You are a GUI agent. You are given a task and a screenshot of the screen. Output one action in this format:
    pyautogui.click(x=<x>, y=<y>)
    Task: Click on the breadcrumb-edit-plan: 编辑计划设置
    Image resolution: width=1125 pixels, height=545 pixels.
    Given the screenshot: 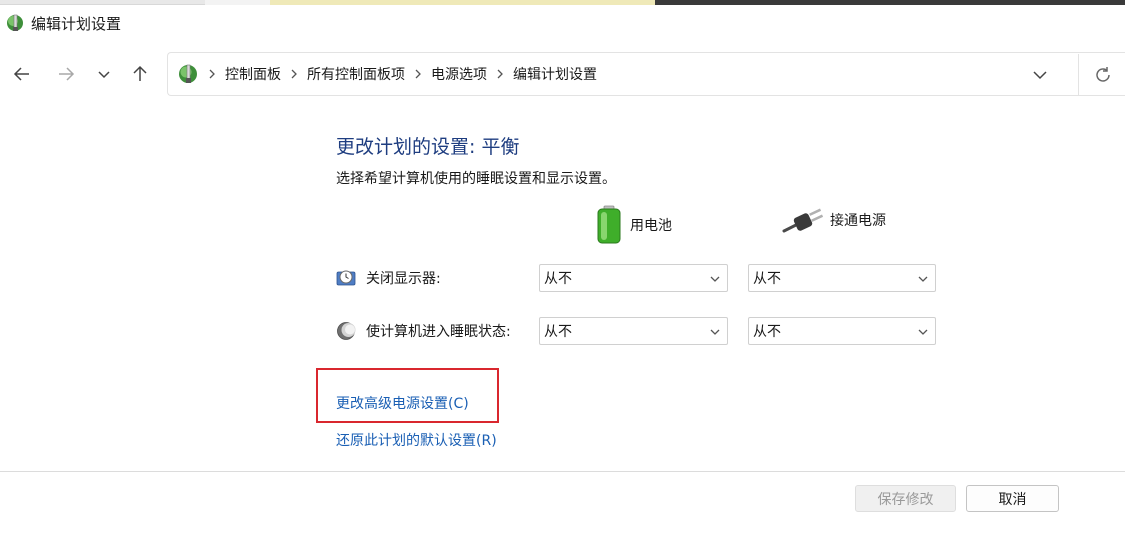 What is the action you would take?
    pyautogui.click(x=555, y=74)
    